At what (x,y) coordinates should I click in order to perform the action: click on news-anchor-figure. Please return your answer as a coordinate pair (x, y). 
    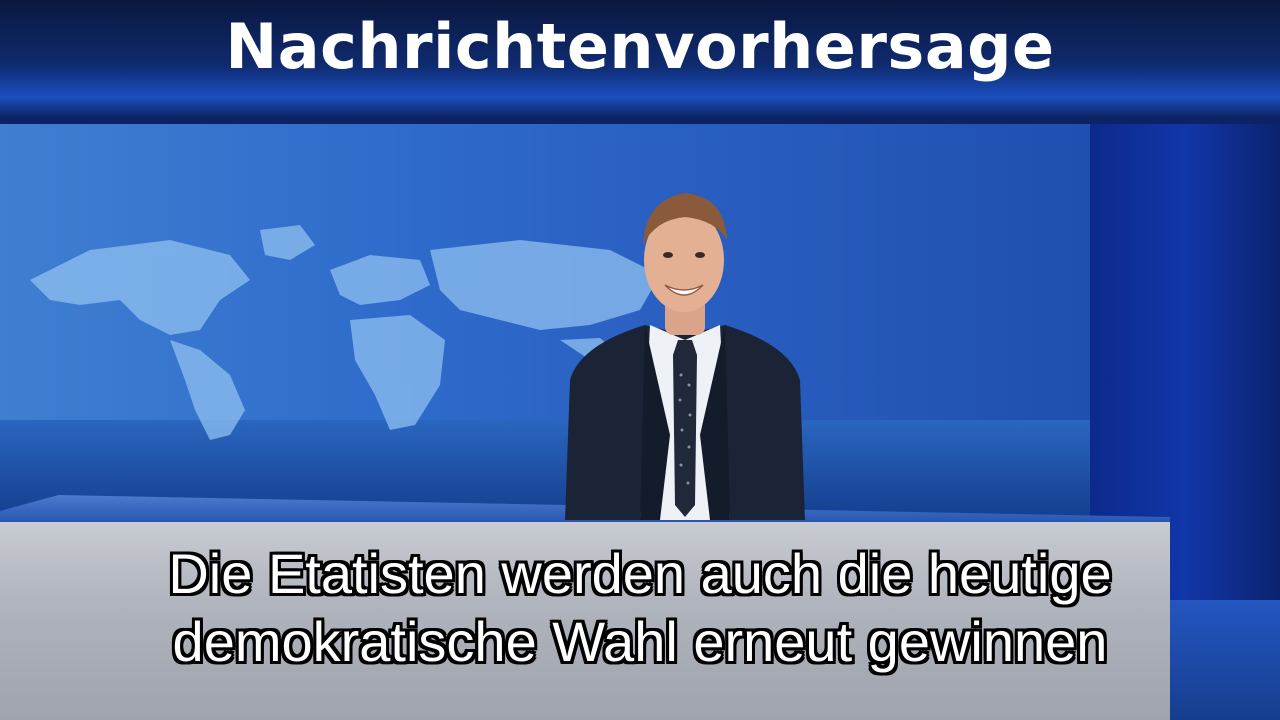
    Looking at the image, I should click on (685, 356).